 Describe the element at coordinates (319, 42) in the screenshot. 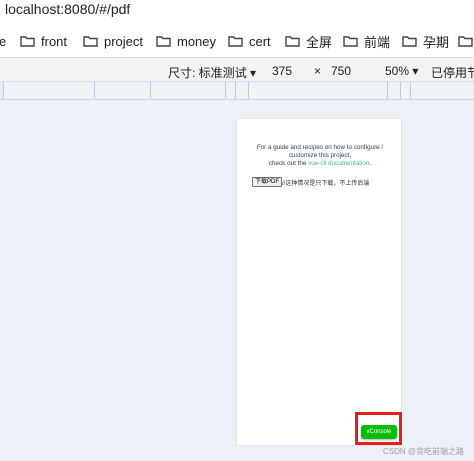

I see `bookmark-label: 全屏` at that location.